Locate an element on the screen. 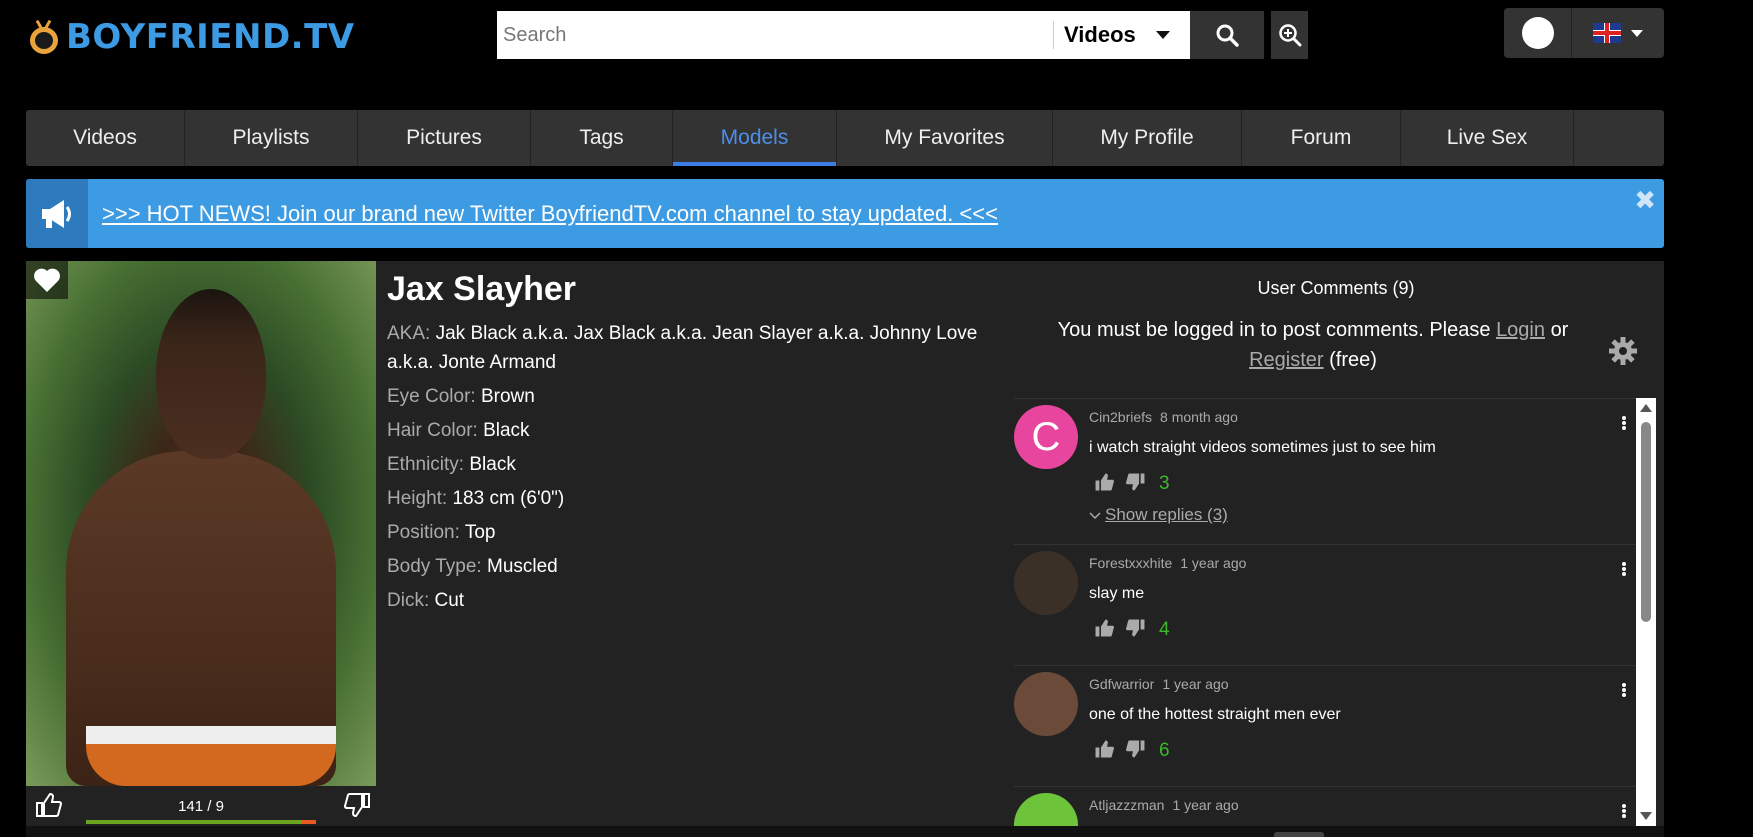  avatar-letter: C is located at coordinates (1046, 436).